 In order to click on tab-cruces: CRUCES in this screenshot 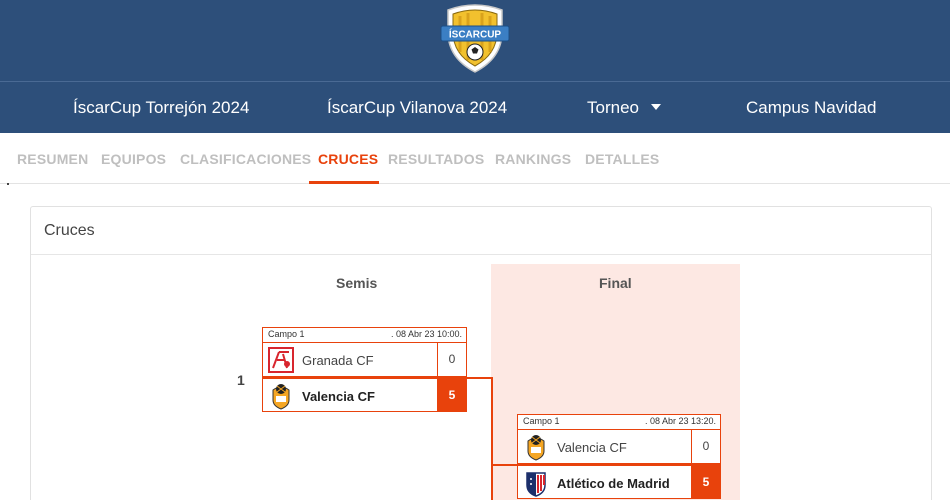, I will do `click(348, 159)`.